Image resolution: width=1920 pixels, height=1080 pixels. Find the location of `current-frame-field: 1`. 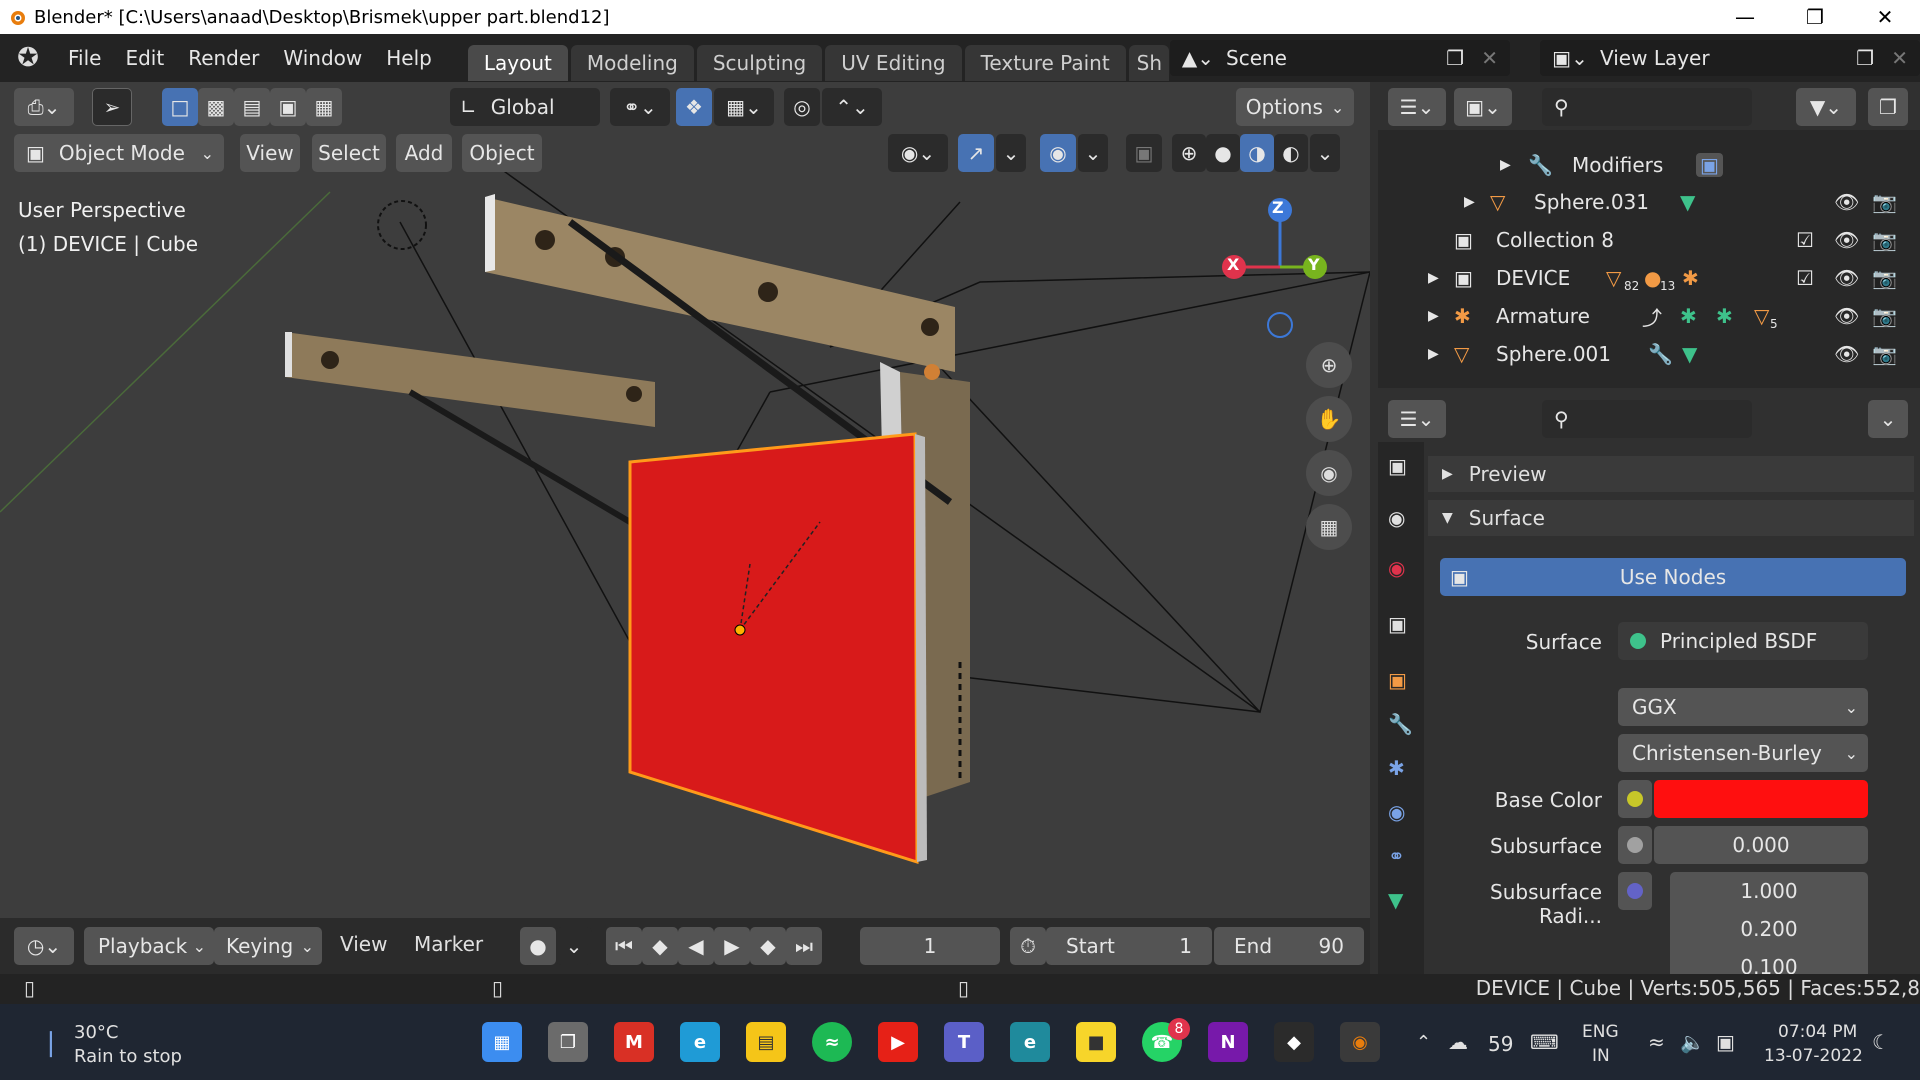

current-frame-field: 1 is located at coordinates (930, 946).